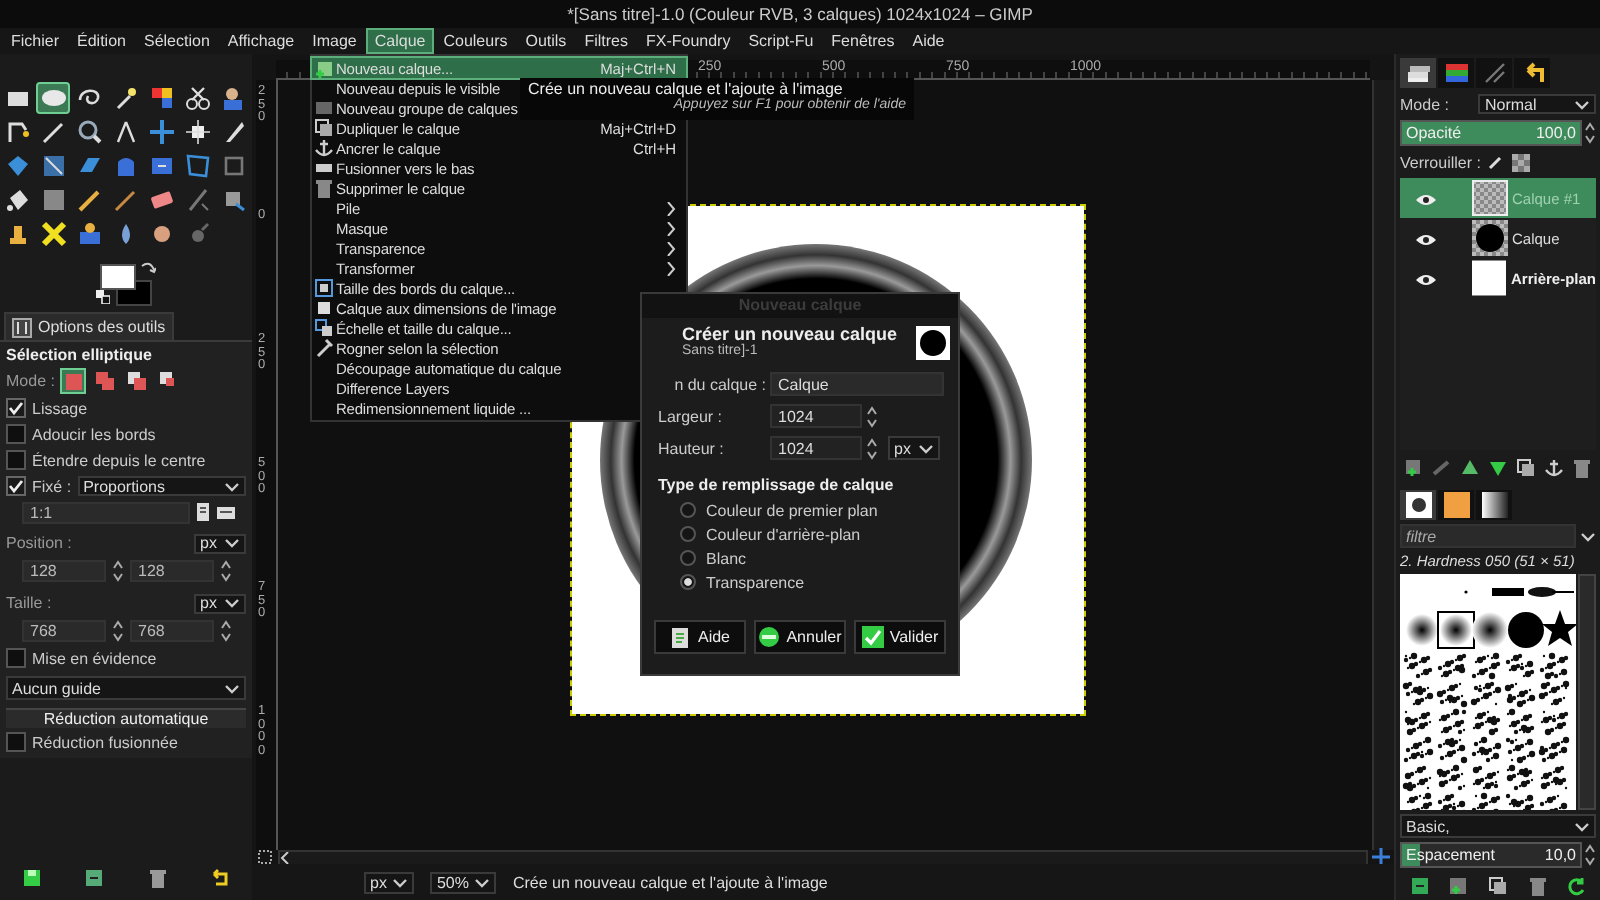 The height and width of the screenshot is (900, 1600). I want to click on new-brush-icon, so click(1458, 886).